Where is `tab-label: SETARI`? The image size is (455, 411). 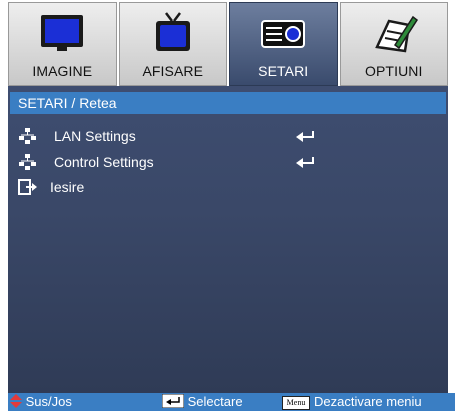
tab-label: SETARI is located at coordinates (283, 71).